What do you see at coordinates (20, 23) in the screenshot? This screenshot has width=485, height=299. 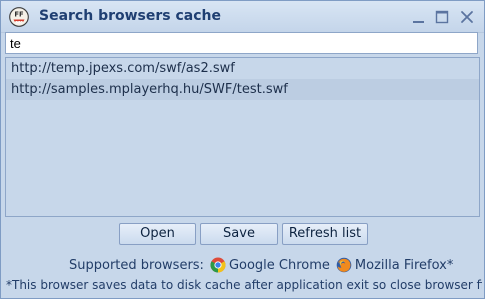 I see `app-icon-subtext: DEC` at bounding box center [20, 23].